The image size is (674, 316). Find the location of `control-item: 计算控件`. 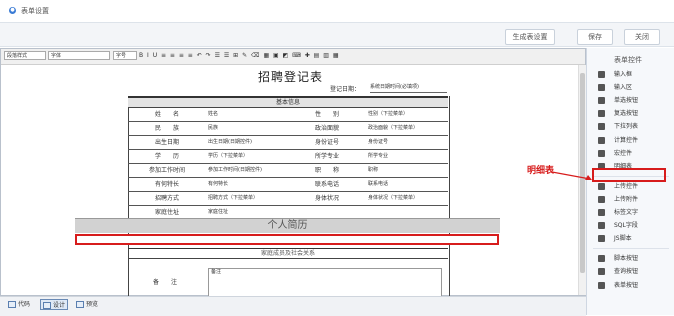

control-item: 计算控件 is located at coordinates (631, 140).